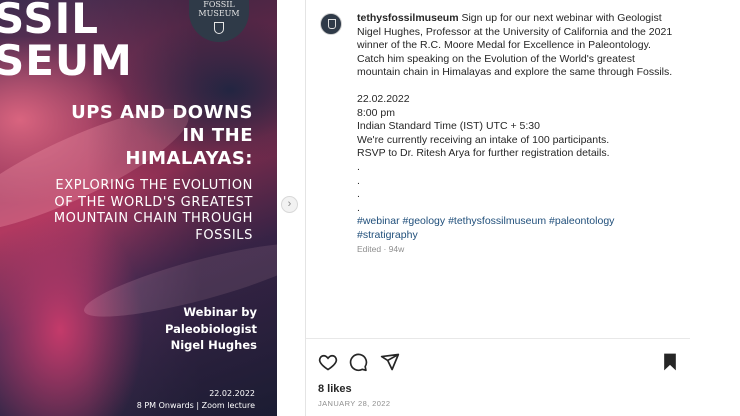 This screenshot has width=740, height=416. Describe the element at coordinates (219, 13) in the screenshot. I see `logo-text-2: MUSEUM` at that location.